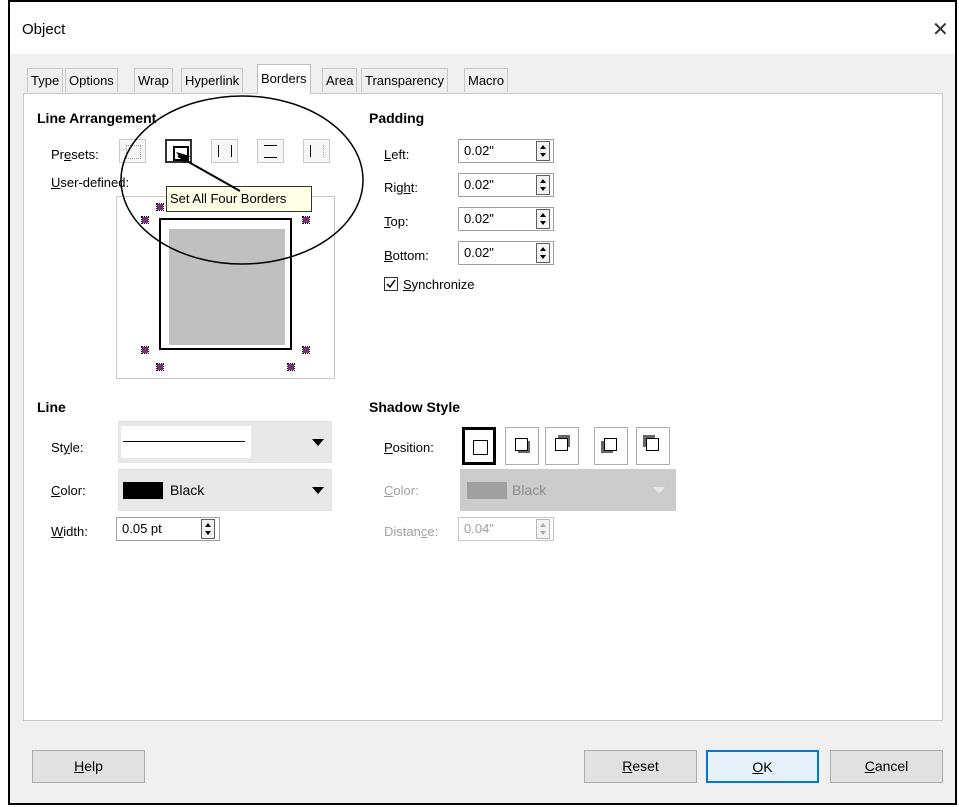 The width and height of the screenshot is (959, 807). I want to click on ok-button: OK, so click(762, 766).